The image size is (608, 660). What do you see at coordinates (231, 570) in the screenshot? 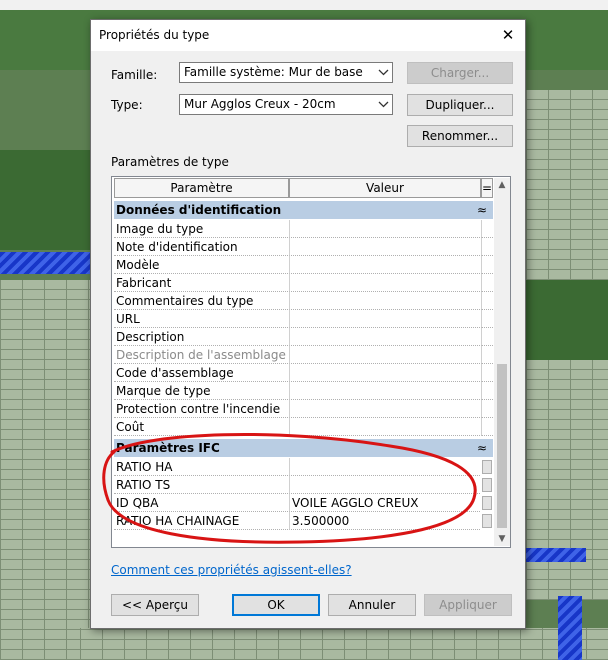
I see `help-link: Comment ces propriétés agissent-elles?` at bounding box center [231, 570].